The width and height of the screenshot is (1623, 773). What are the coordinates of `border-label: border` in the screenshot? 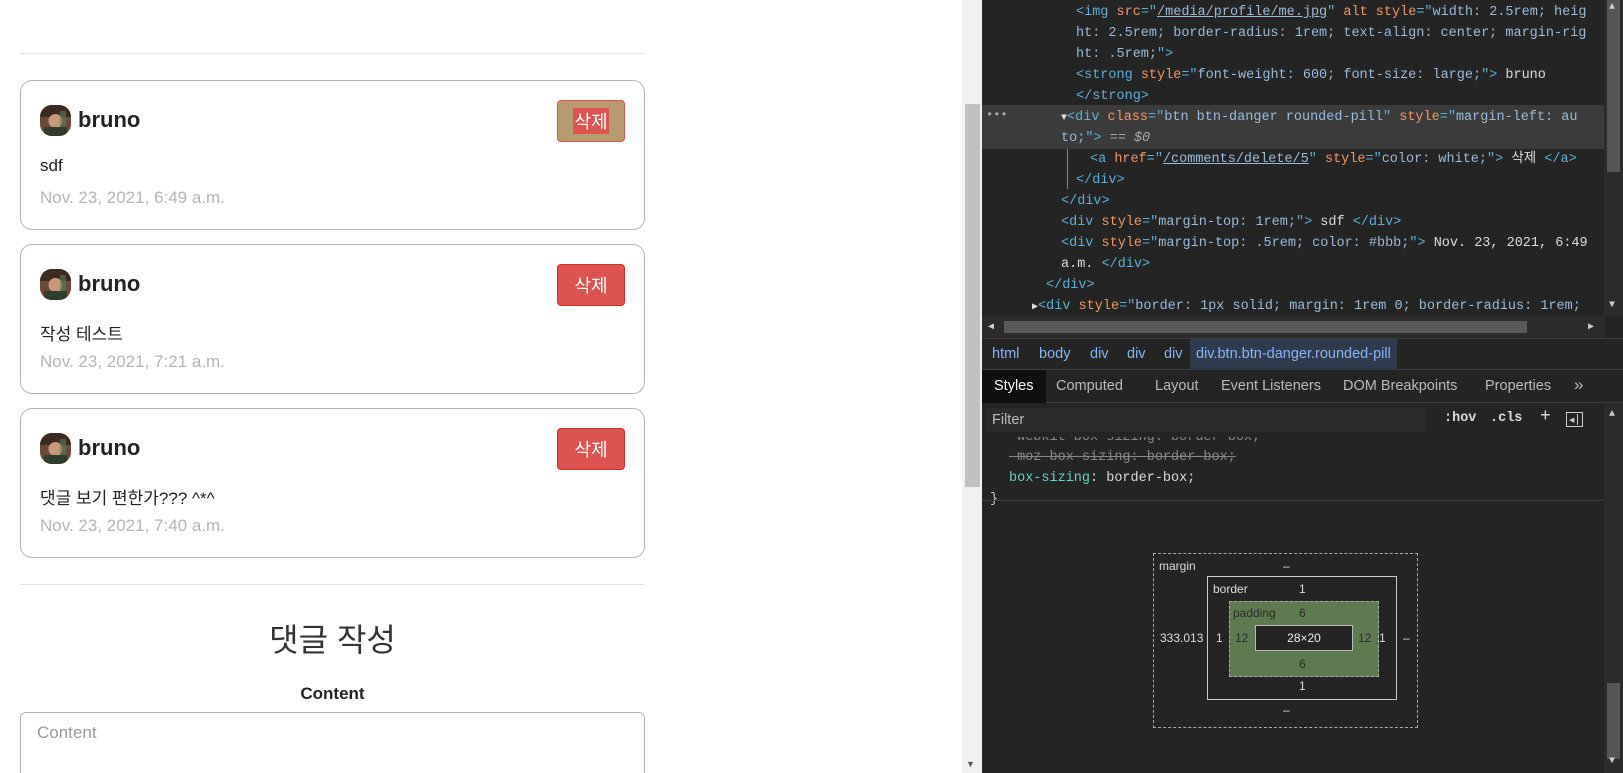 It's located at (1230, 589).